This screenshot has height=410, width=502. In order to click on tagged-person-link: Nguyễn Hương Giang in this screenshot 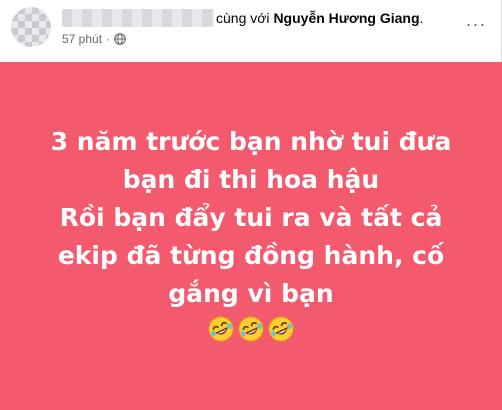, I will do `click(346, 18)`.